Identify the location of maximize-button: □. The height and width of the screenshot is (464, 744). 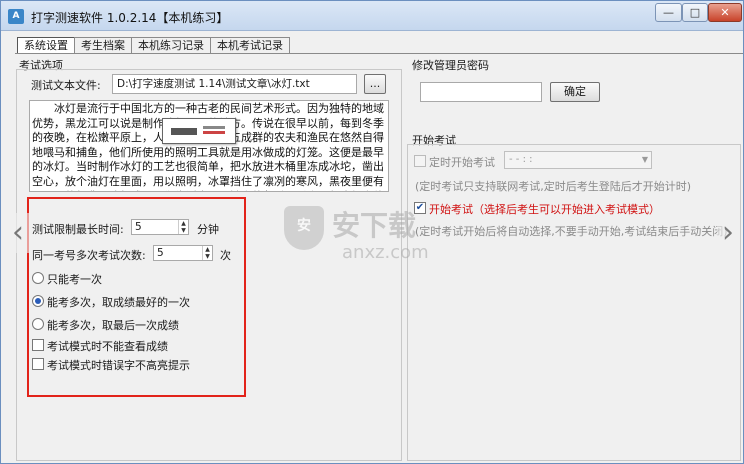
(695, 12).